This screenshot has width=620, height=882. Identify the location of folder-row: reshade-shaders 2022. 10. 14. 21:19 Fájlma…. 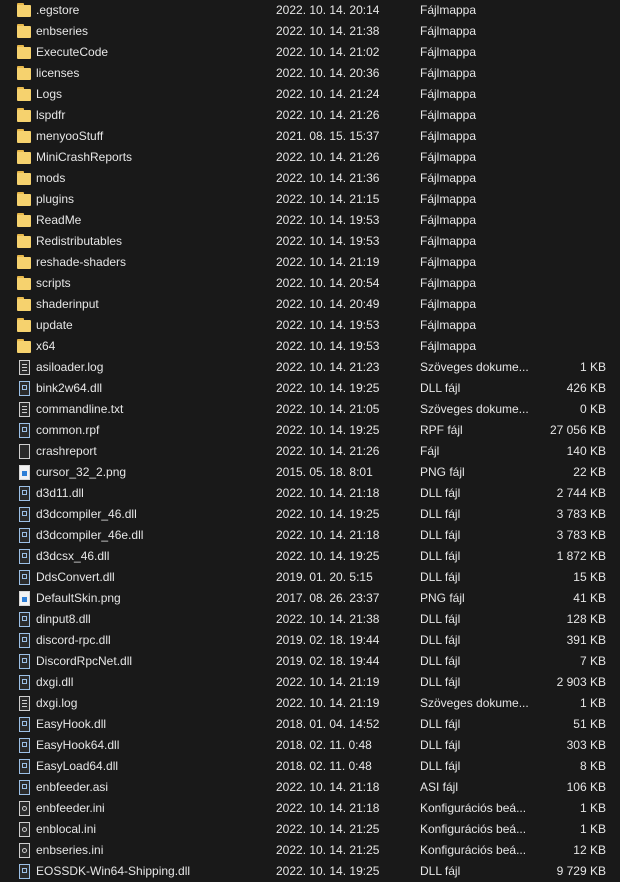
(310, 262).